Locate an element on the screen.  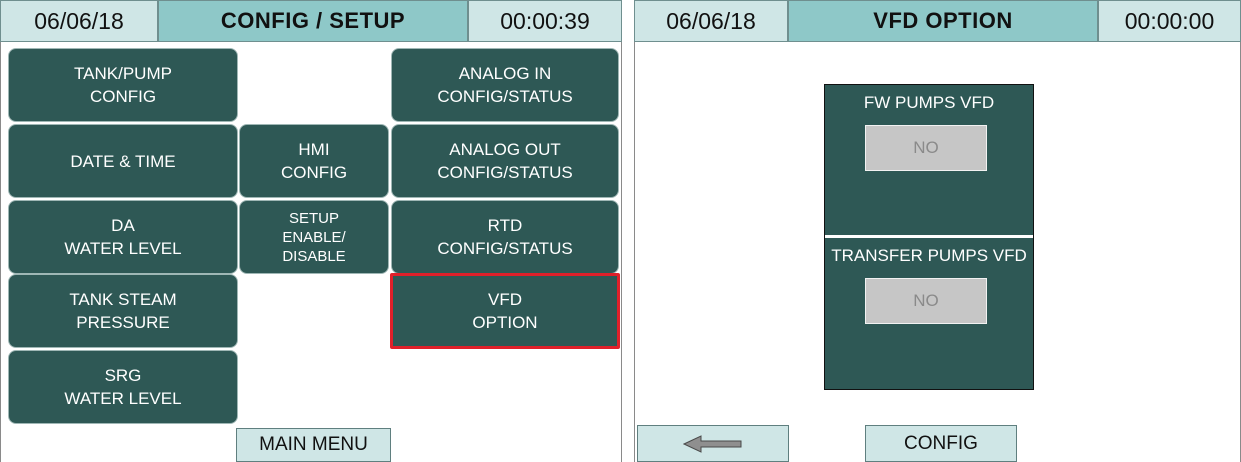
fw-pumps-vfd-toggle: NO is located at coordinates (926, 148).